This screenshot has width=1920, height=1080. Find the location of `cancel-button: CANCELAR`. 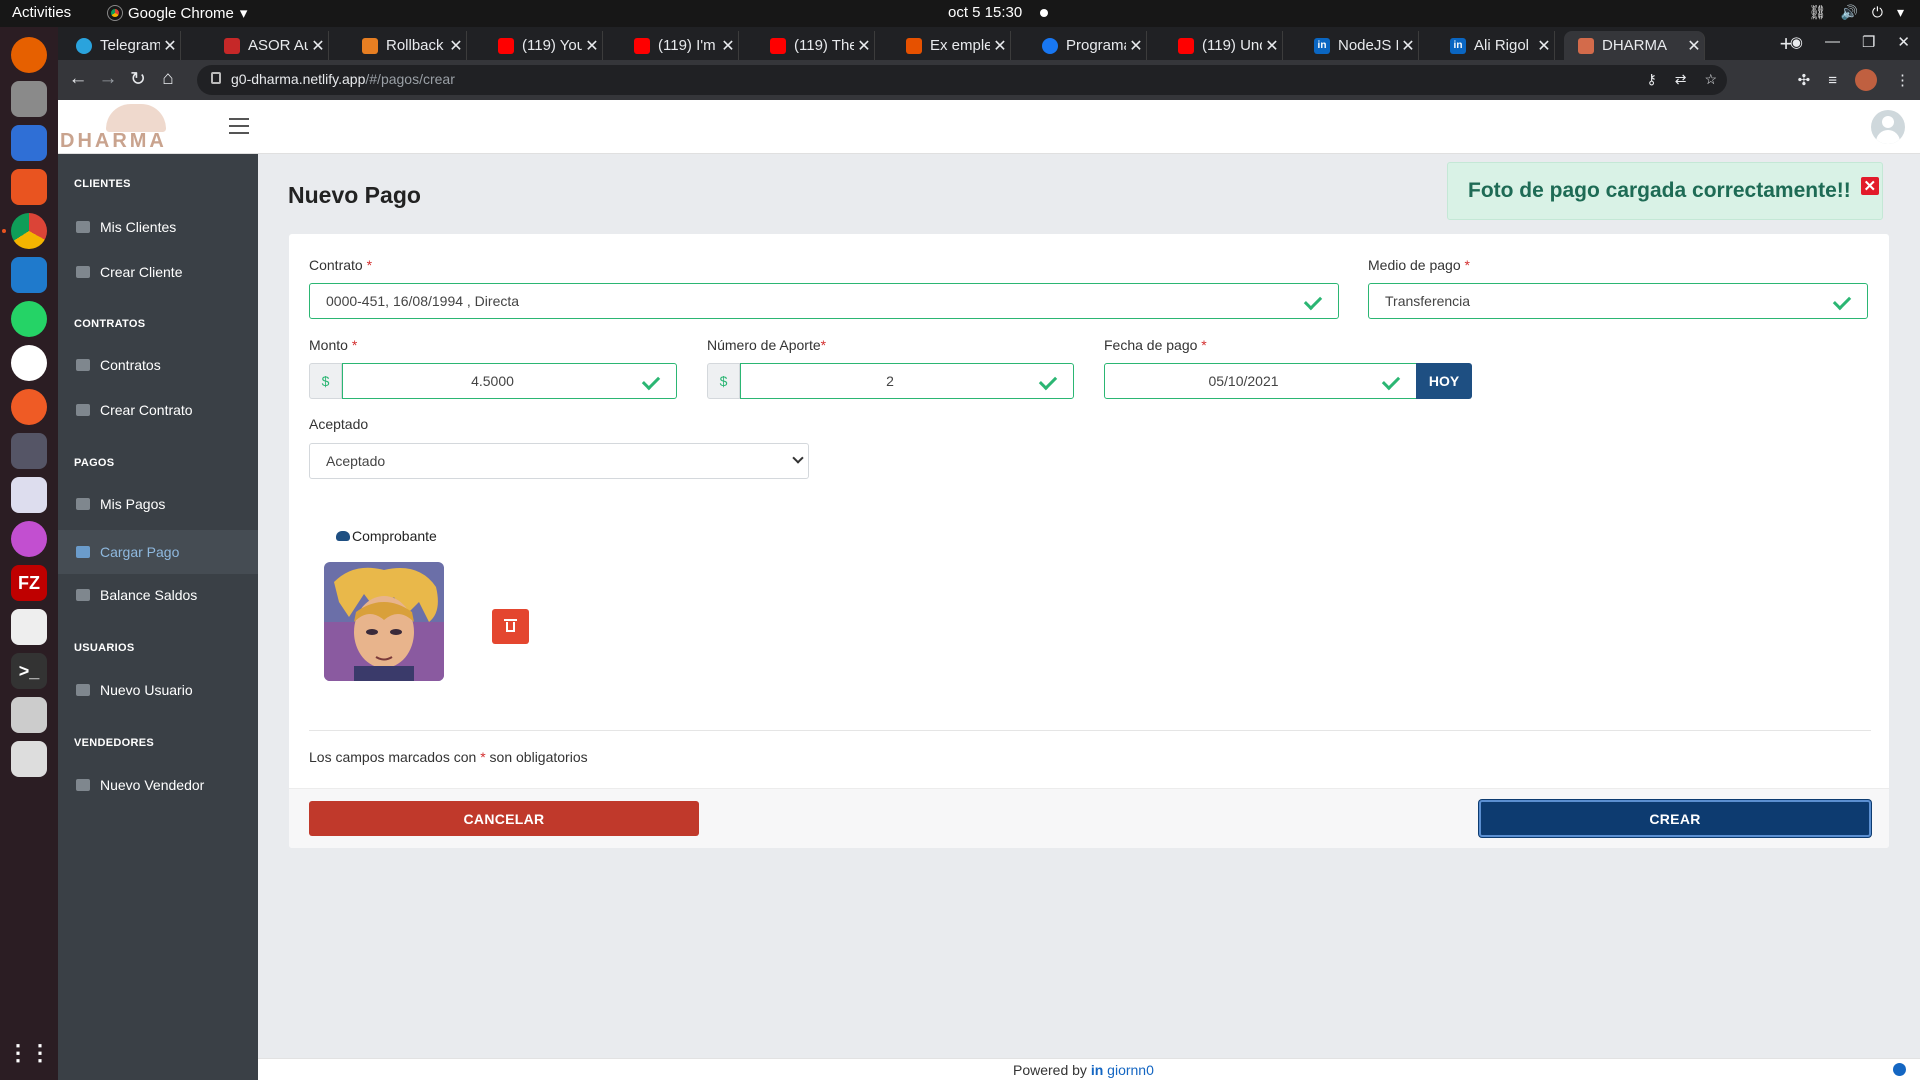

cancel-button: CANCELAR is located at coordinates (504, 818).